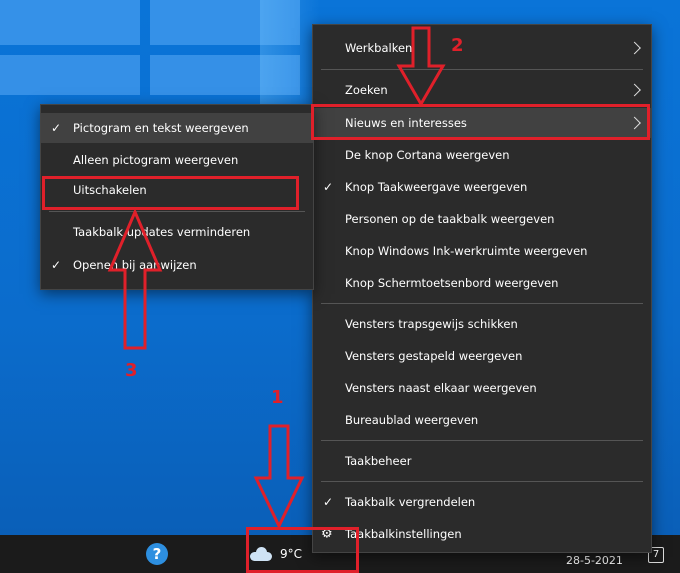 This screenshot has height=573, width=680. I want to click on help-icon: ?, so click(157, 554).